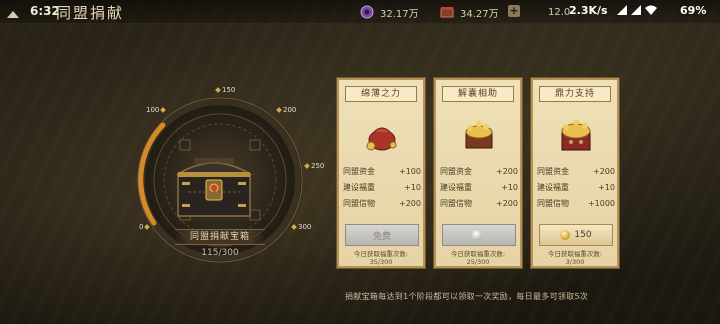 The height and width of the screenshot is (324, 720). I want to click on card-title: 鼎力支持, so click(575, 94).